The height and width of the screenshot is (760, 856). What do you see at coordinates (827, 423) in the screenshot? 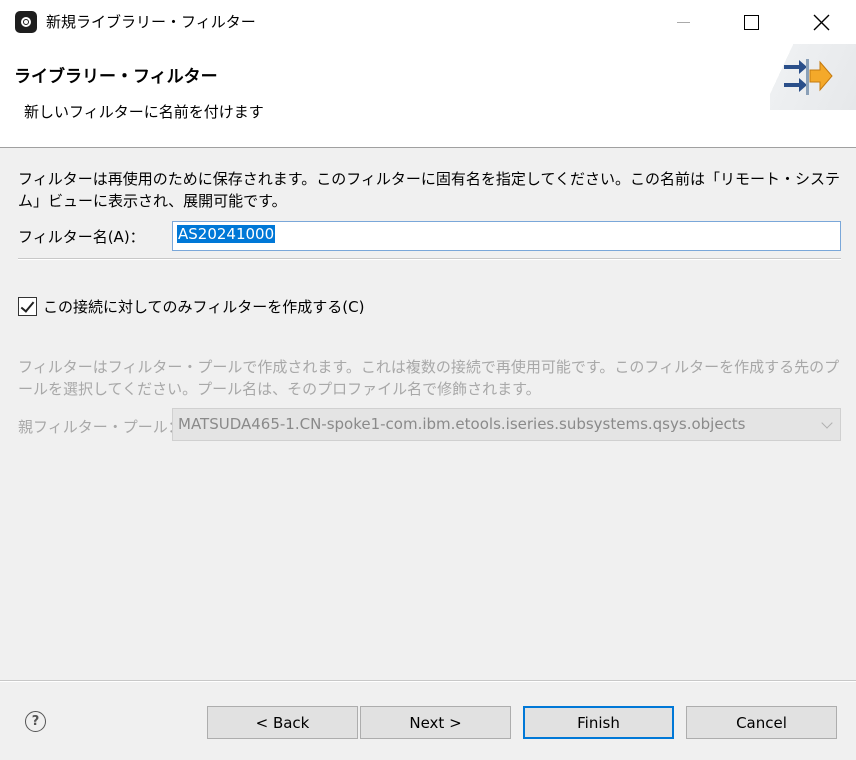
I see `chevron-down-icon` at bounding box center [827, 423].